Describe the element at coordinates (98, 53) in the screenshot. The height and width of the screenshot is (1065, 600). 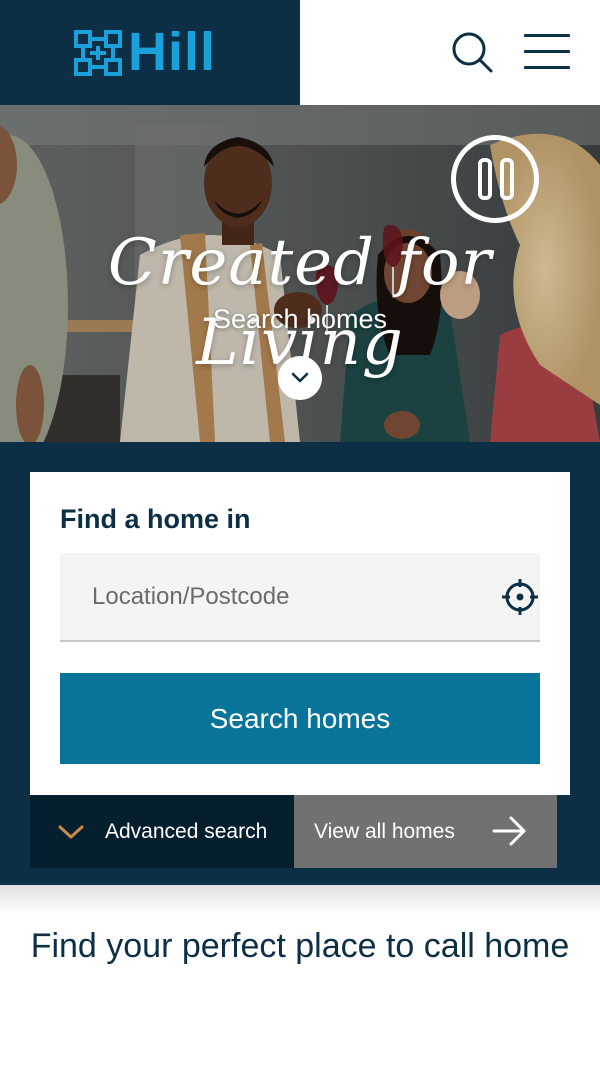
I see `hill-logo-mark-icon` at that location.